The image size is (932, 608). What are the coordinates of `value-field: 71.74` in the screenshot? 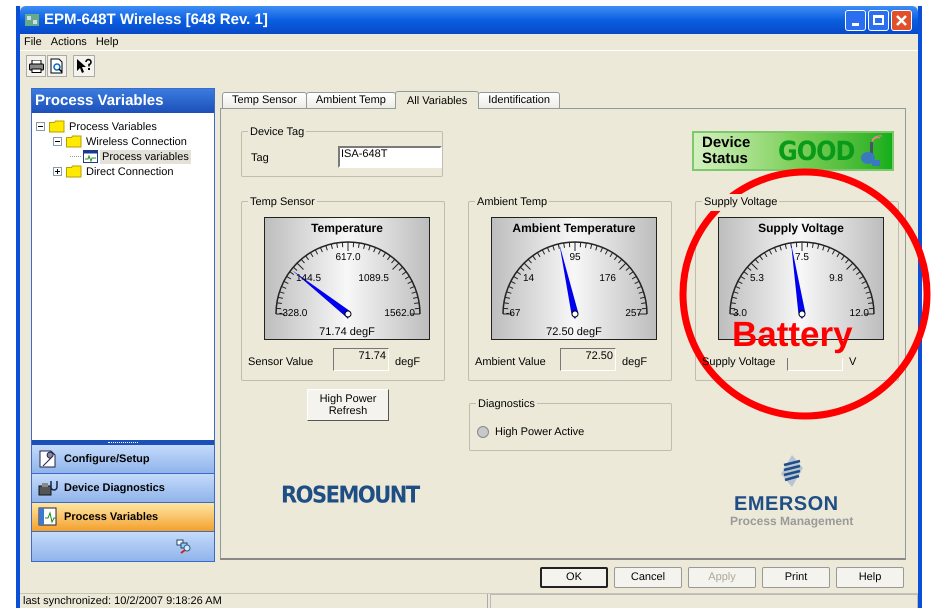 It's located at (361, 359).